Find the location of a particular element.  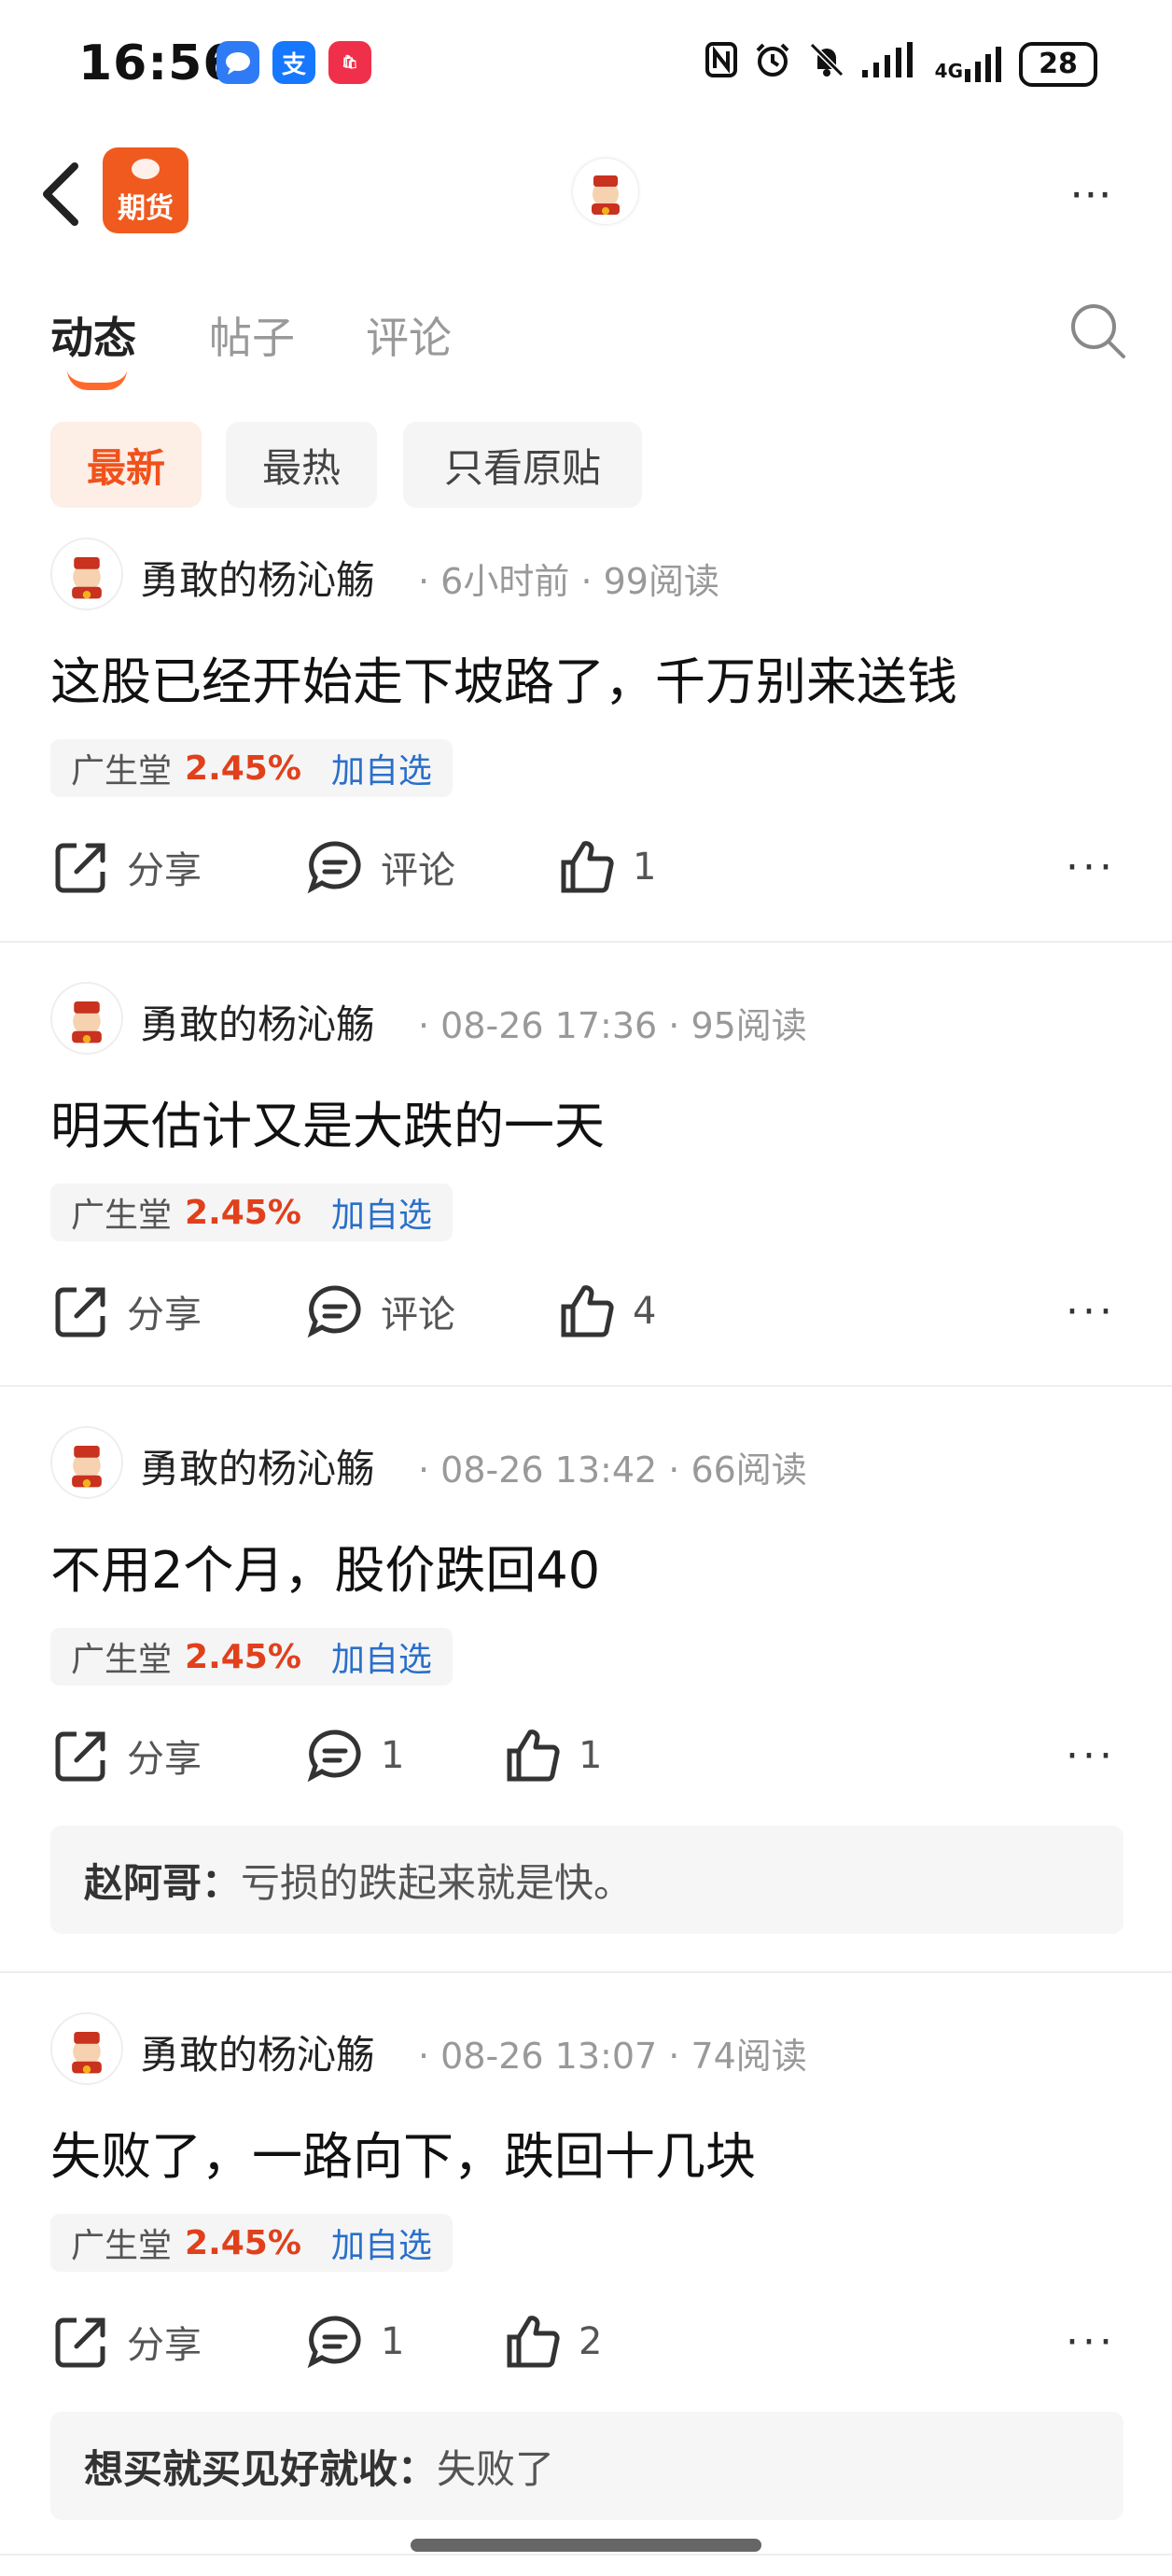

more-options-button: ⋯ is located at coordinates (1092, 193).